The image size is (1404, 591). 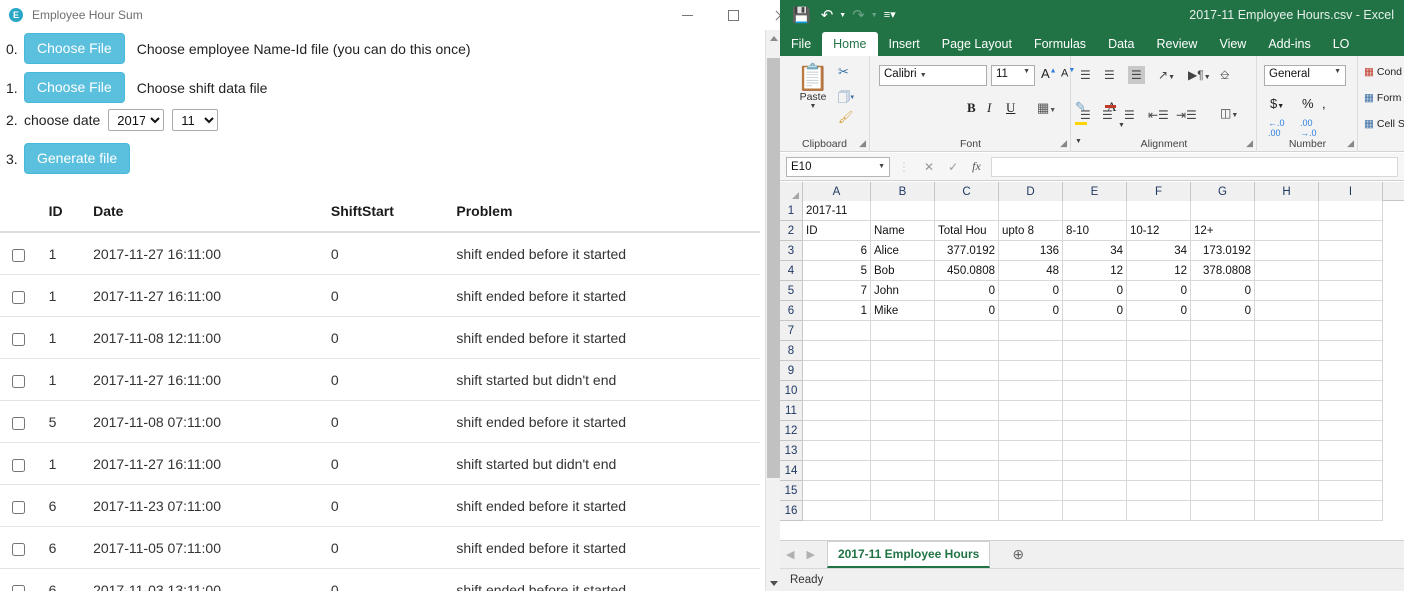 What do you see at coordinates (1287, 191) in the screenshot?
I see `column-header-H: H` at bounding box center [1287, 191].